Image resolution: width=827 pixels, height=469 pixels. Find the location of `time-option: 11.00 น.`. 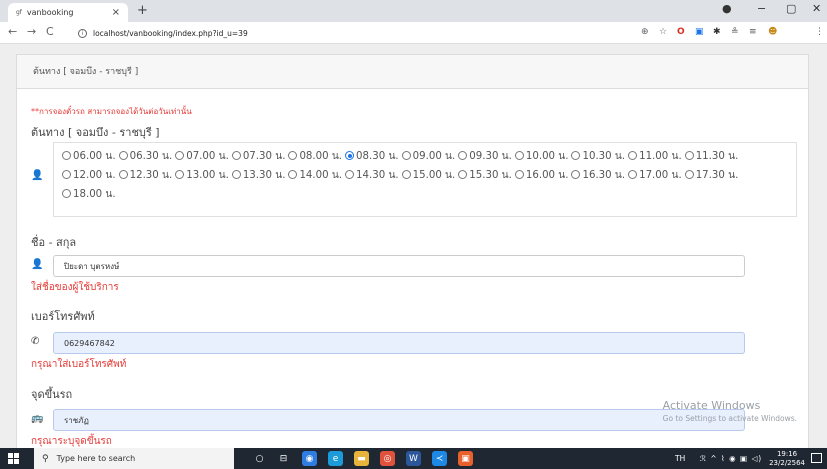

time-option: 11.00 น. is located at coordinates (655, 156).